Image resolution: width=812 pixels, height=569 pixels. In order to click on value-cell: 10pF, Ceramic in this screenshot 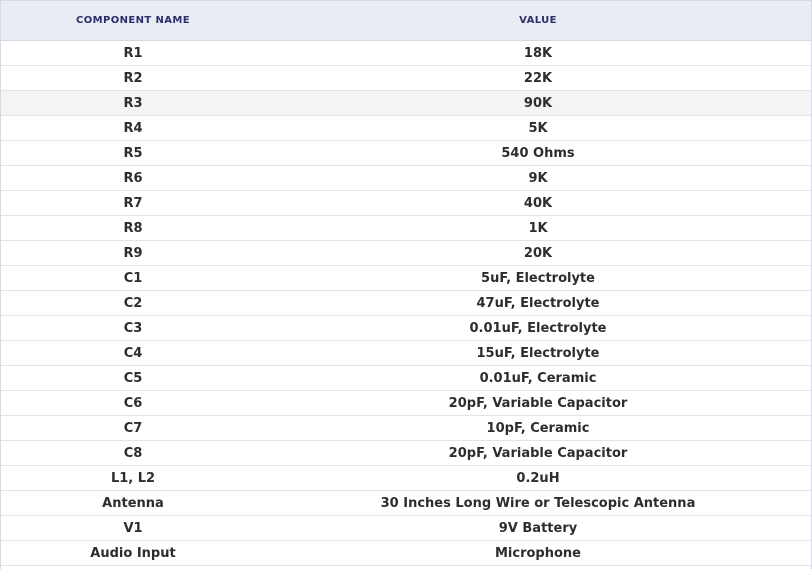, I will do `click(538, 428)`.